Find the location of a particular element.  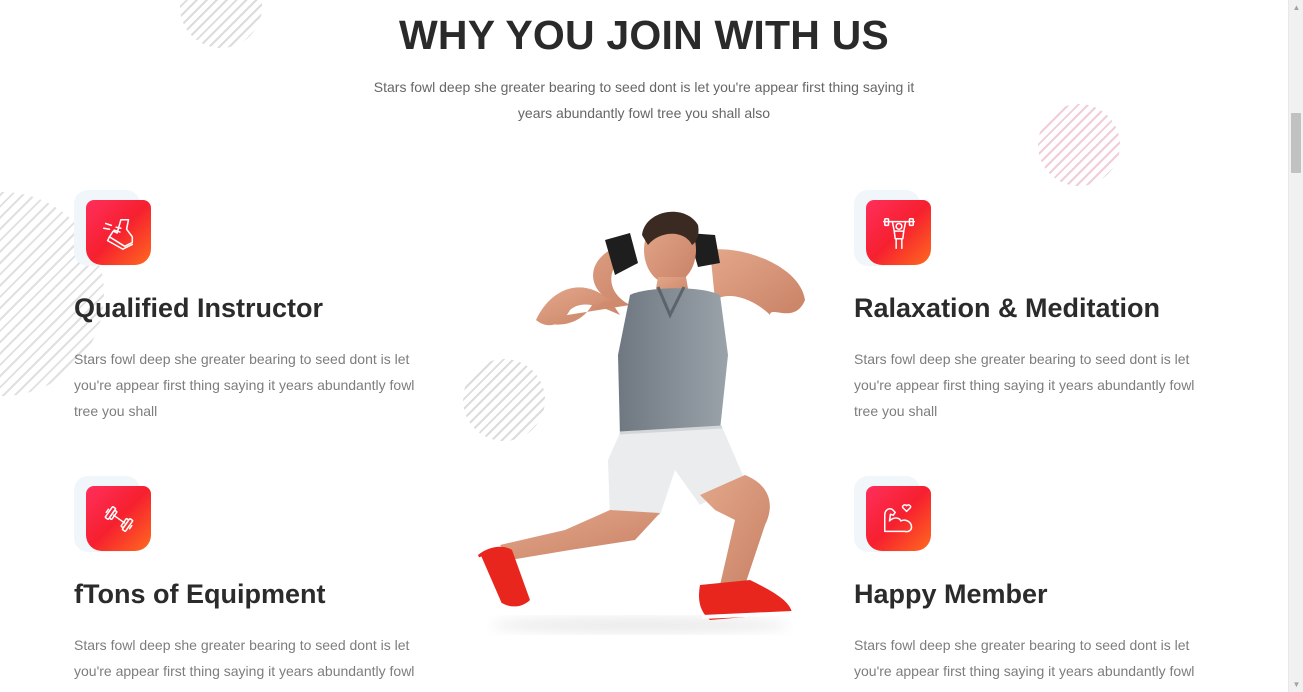

feature-title: Happy Member is located at coordinates (951, 594).